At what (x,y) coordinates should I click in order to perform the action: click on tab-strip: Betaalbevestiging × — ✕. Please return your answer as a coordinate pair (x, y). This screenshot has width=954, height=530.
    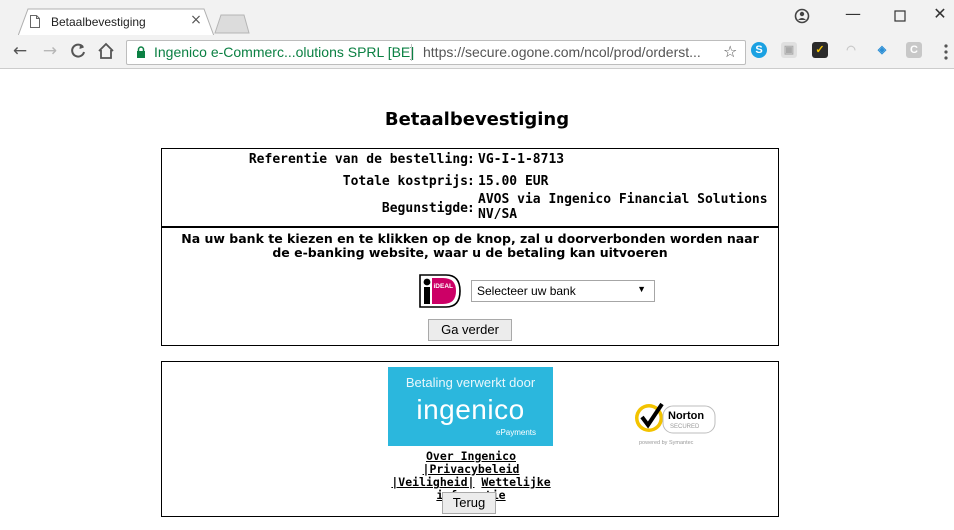
    Looking at the image, I should click on (477, 18).